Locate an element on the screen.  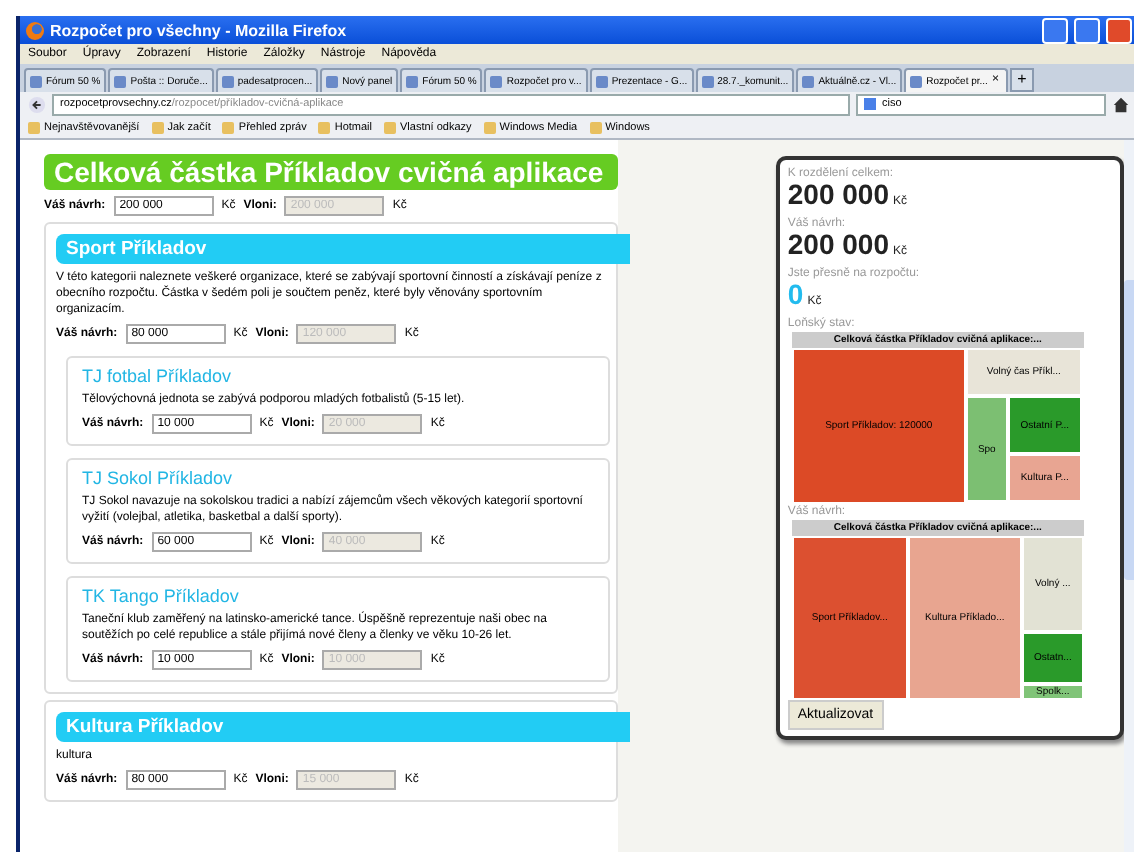
scrollbar is located at coordinates (1129, 496).